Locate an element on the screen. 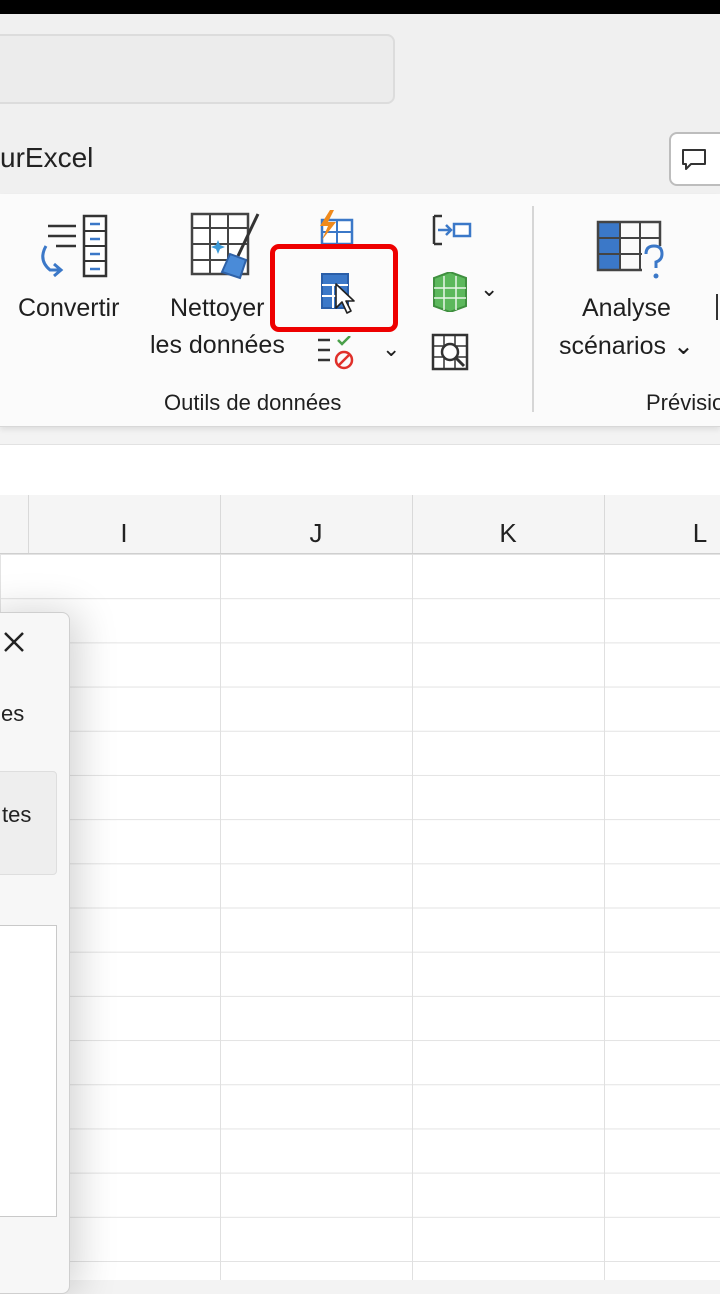  consolidate-icon is located at coordinates (451, 230).